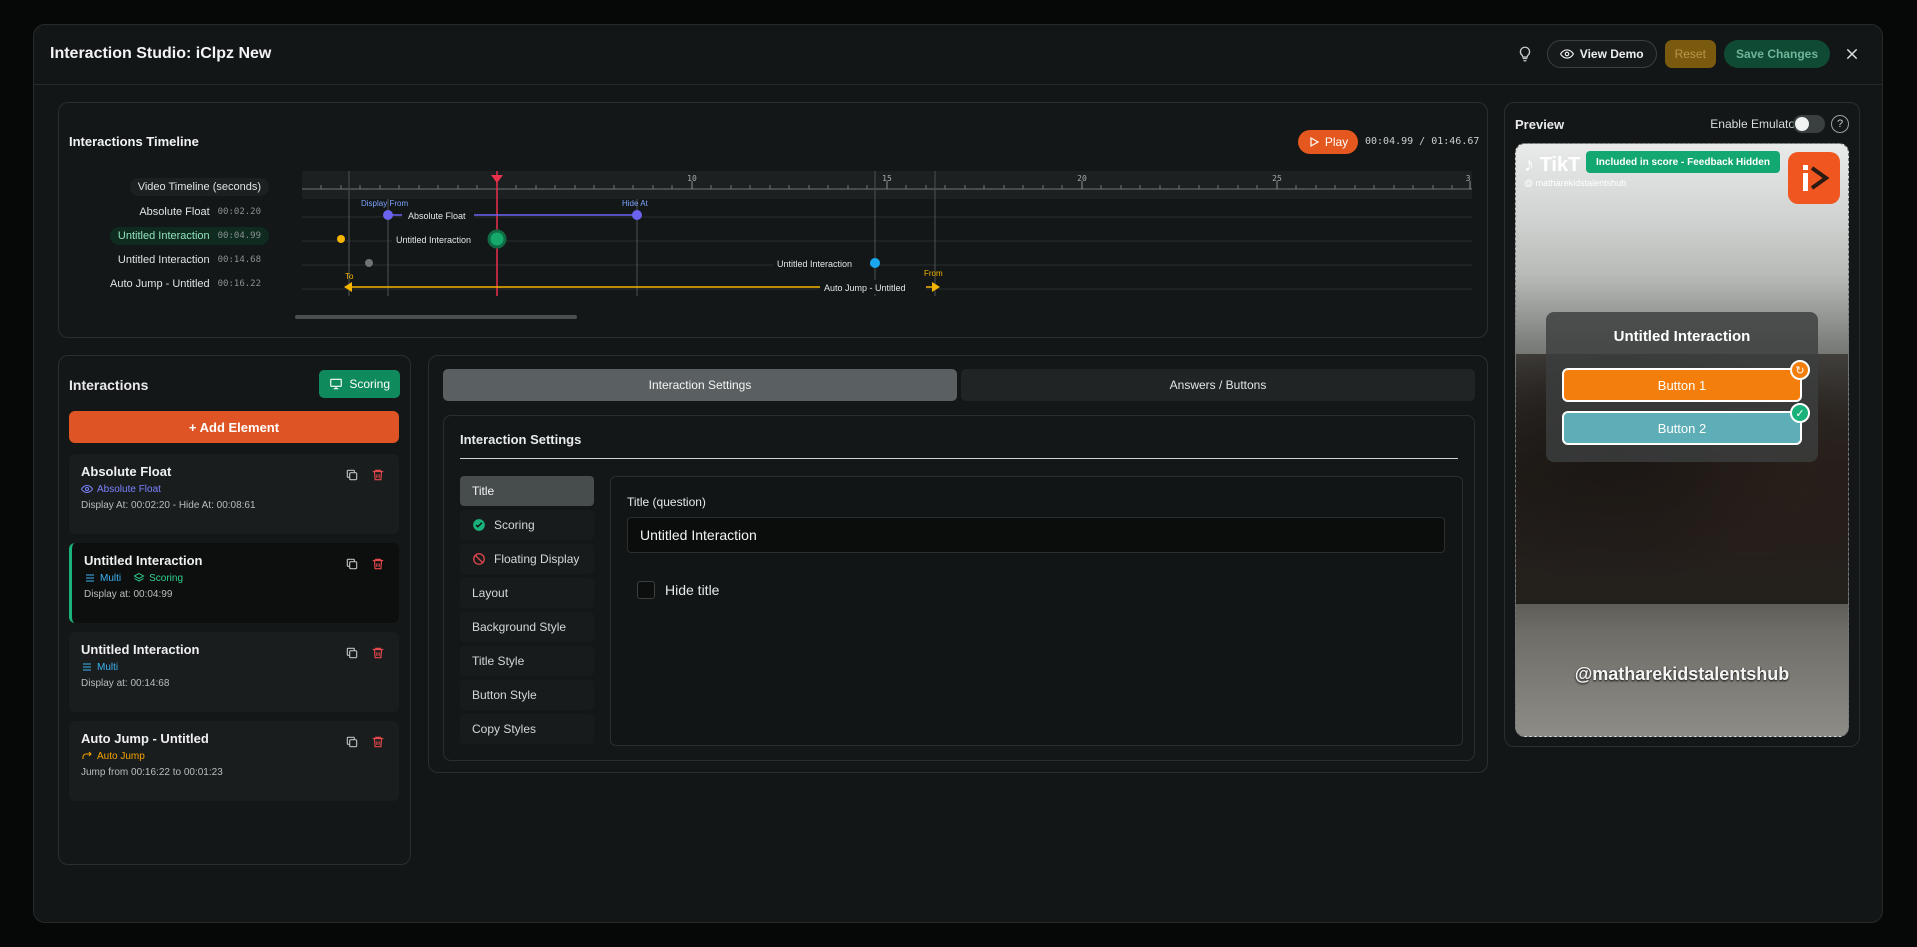 Image resolution: width=1917 pixels, height=947 pixels. What do you see at coordinates (234, 427) in the screenshot?
I see `add-element-button: + Add Element` at bounding box center [234, 427].